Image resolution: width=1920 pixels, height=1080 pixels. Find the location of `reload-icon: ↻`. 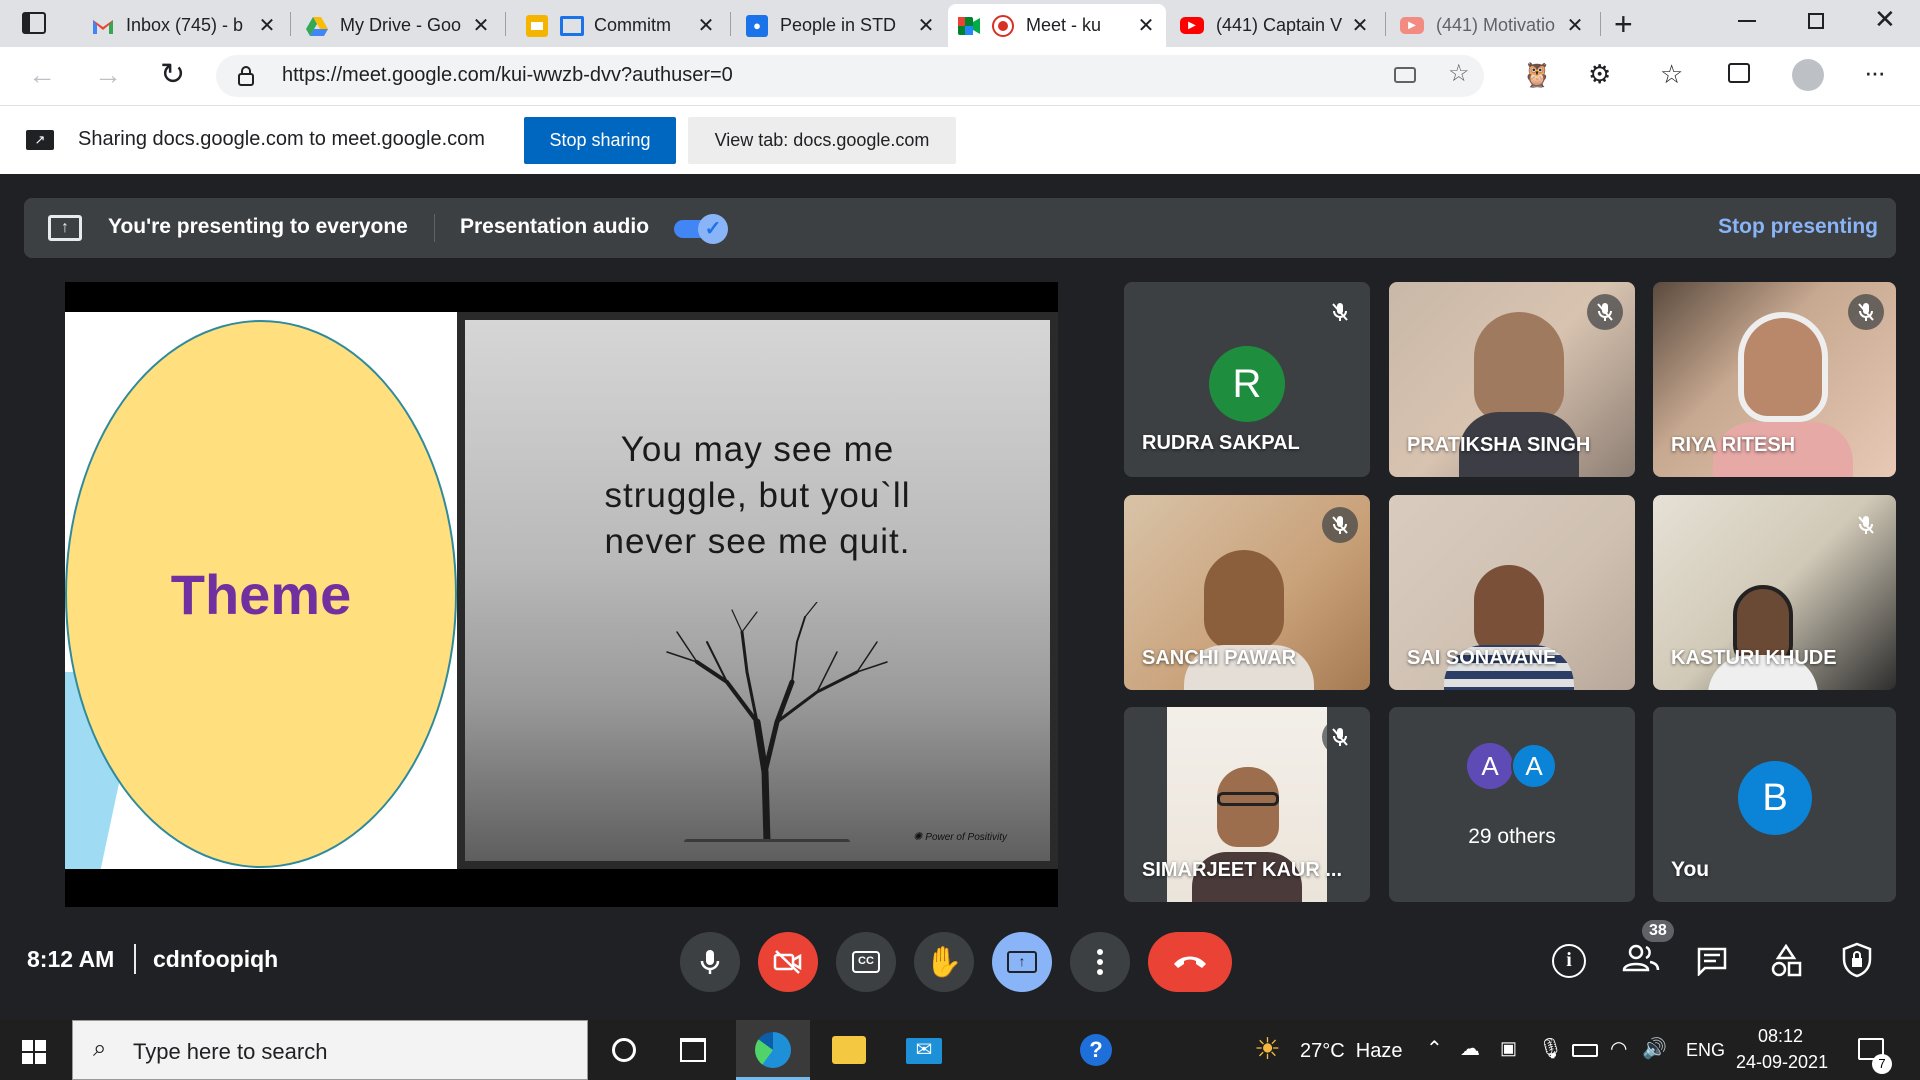

reload-icon: ↻ is located at coordinates (172, 74).